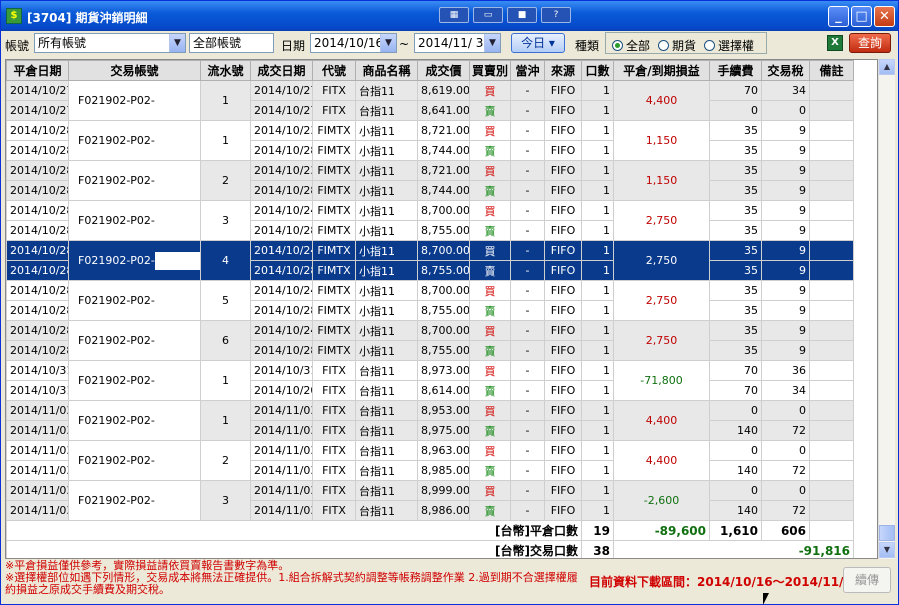 Image resolution: width=899 pixels, height=605 pixels. What do you see at coordinates (886, 309) in the screenshot?
I see `vertical-scrollbar: ▲ ▼` at bounding box center [886, 309].